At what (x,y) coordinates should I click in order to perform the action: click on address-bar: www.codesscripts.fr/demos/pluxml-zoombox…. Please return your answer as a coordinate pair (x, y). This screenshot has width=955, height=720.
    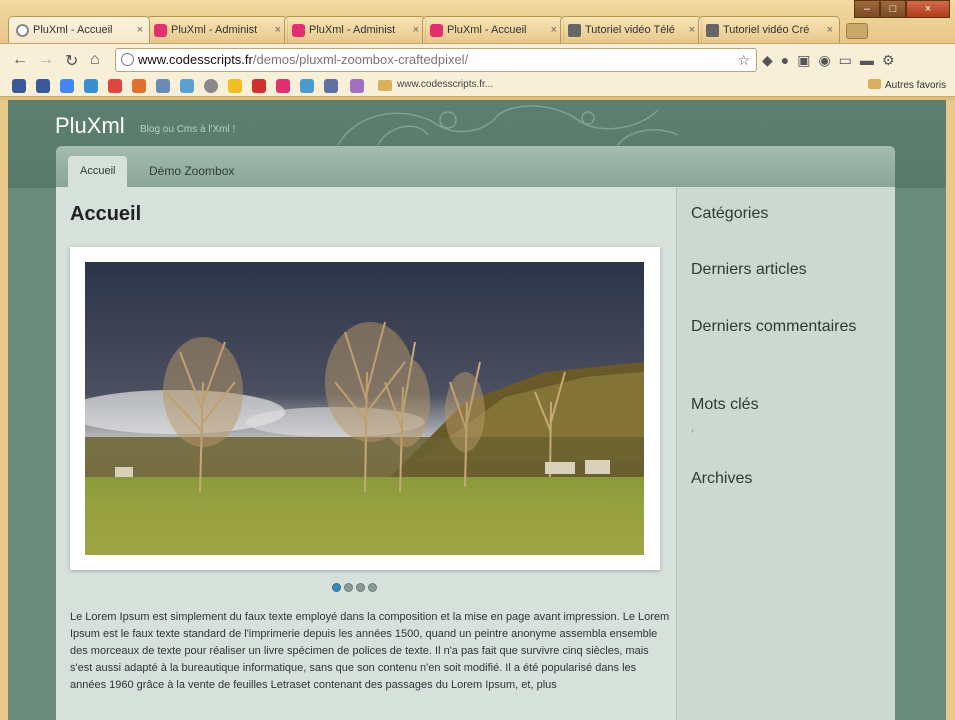
    Looking at the image, I should click on (436, 60).